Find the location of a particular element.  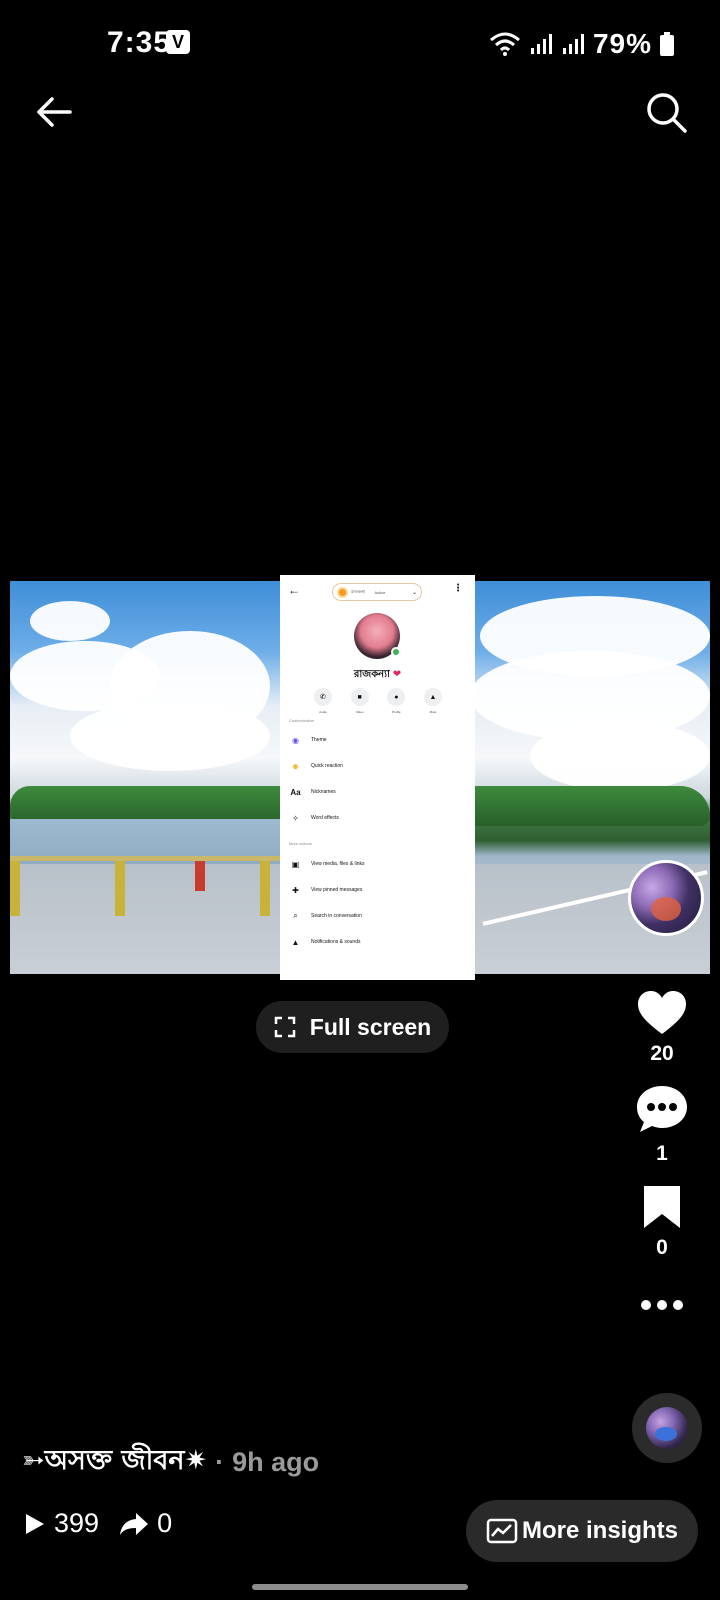

phone-icon: ✆ is located at coordinates (323, 697).